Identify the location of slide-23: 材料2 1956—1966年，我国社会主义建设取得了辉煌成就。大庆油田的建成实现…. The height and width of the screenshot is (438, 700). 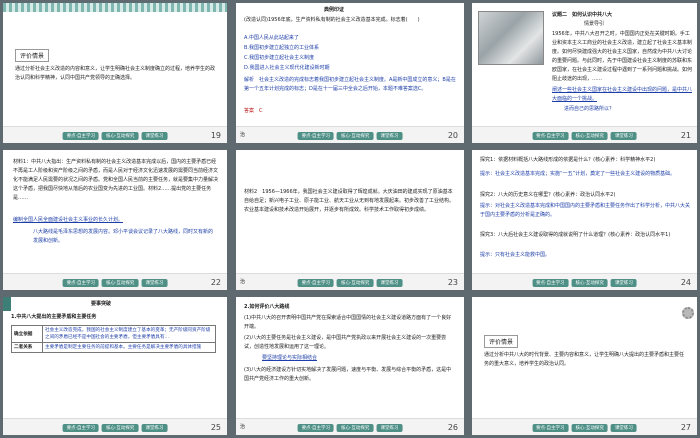
(350, 220).